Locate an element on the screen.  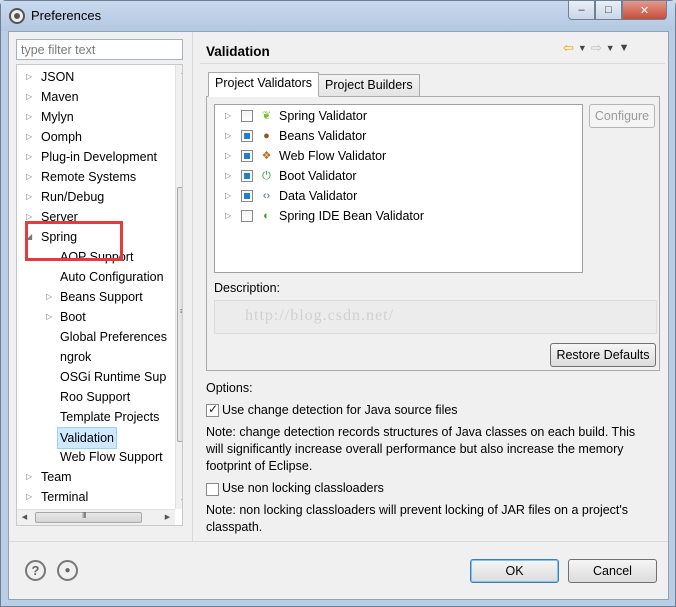
scroll-right-icon: ▶ is located at coordinates (167, 517).